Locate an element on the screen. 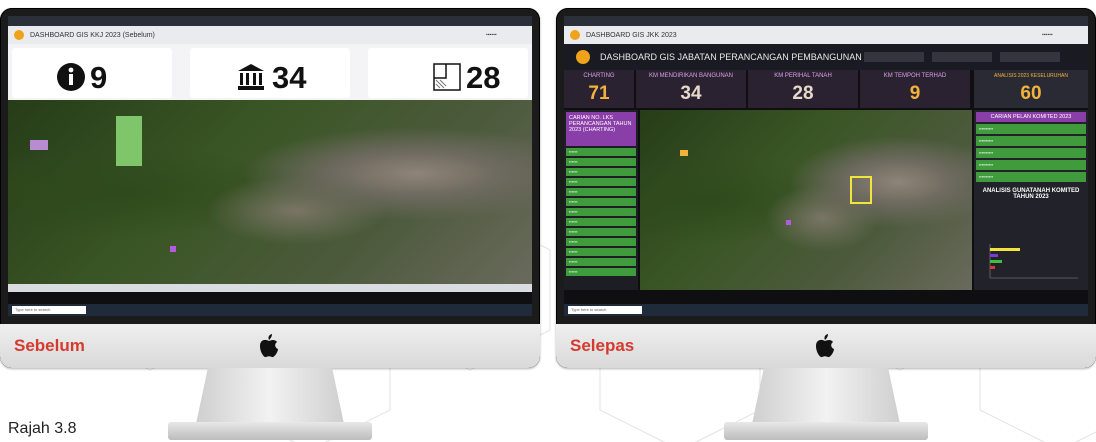 The height and width of the screenshot is (442, 1096). after-label: Selepas is located at coordinates (602, 345).